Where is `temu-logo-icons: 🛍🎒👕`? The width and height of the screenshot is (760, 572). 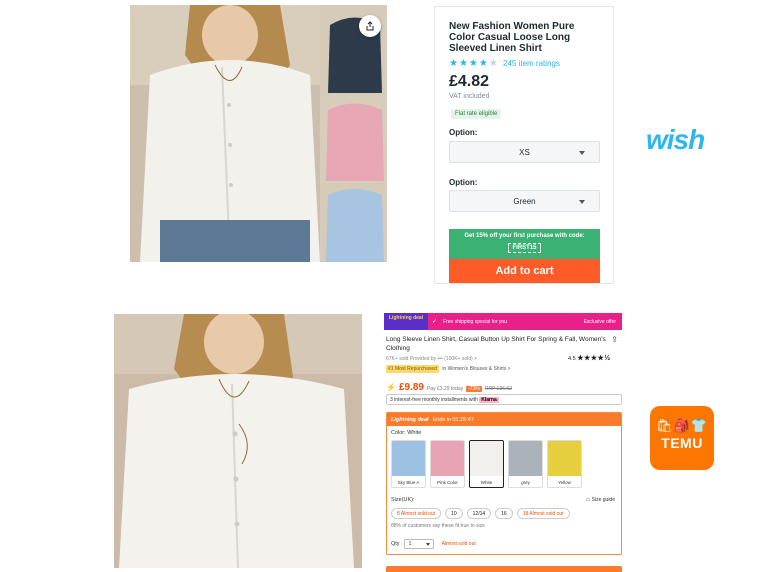
temu-logo-icons: 🛍🎒👕 is located at coordinates (682, 425).